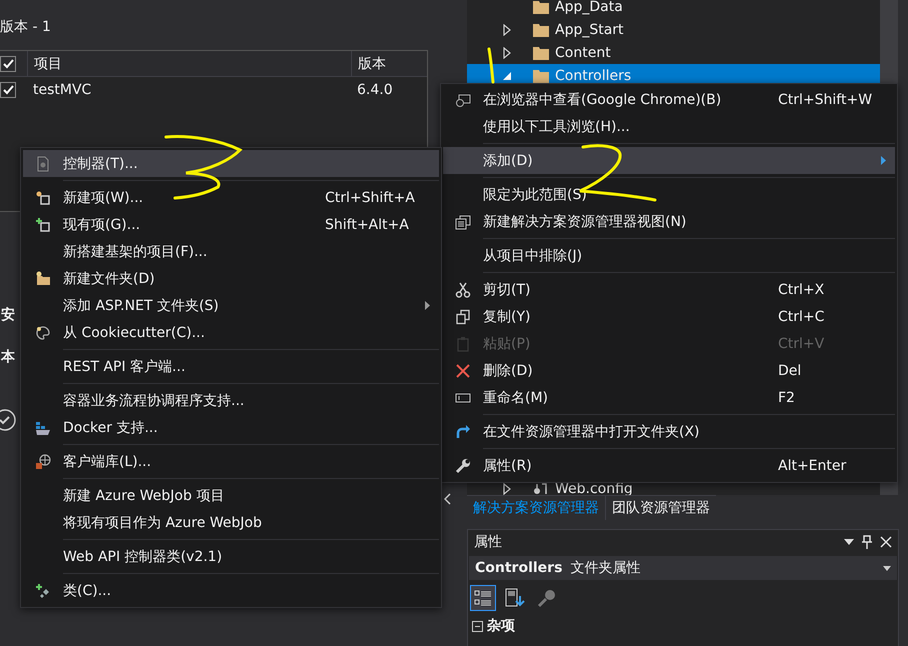 Image resolution: width=908 pixels, height=646 pixels. What do you see at coordinates (669, 99) in the screenshot?
I see `menu-item: 在浏览器中查看(Google Chrome)(B) Ctrl+Shift+W` at bounding box center [669, 99].